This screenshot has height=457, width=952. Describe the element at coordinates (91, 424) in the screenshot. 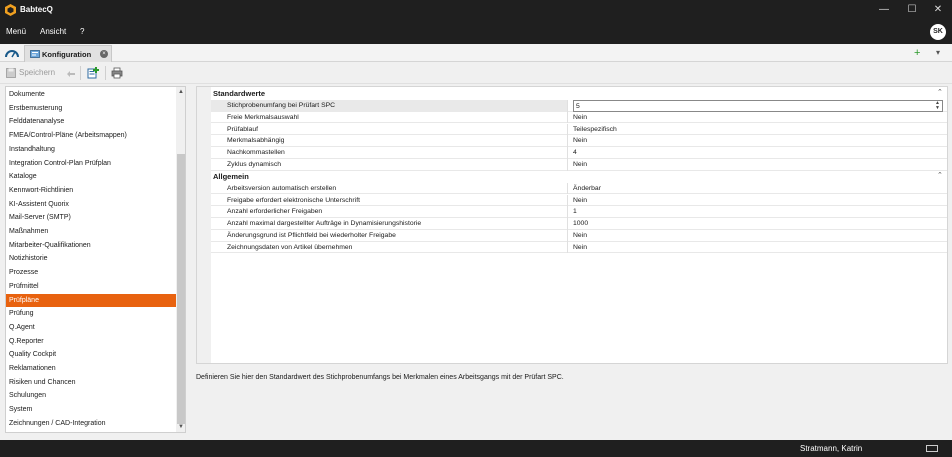

I see `sidebar-item: Zeichnungen / CAD-Integration` at that location.